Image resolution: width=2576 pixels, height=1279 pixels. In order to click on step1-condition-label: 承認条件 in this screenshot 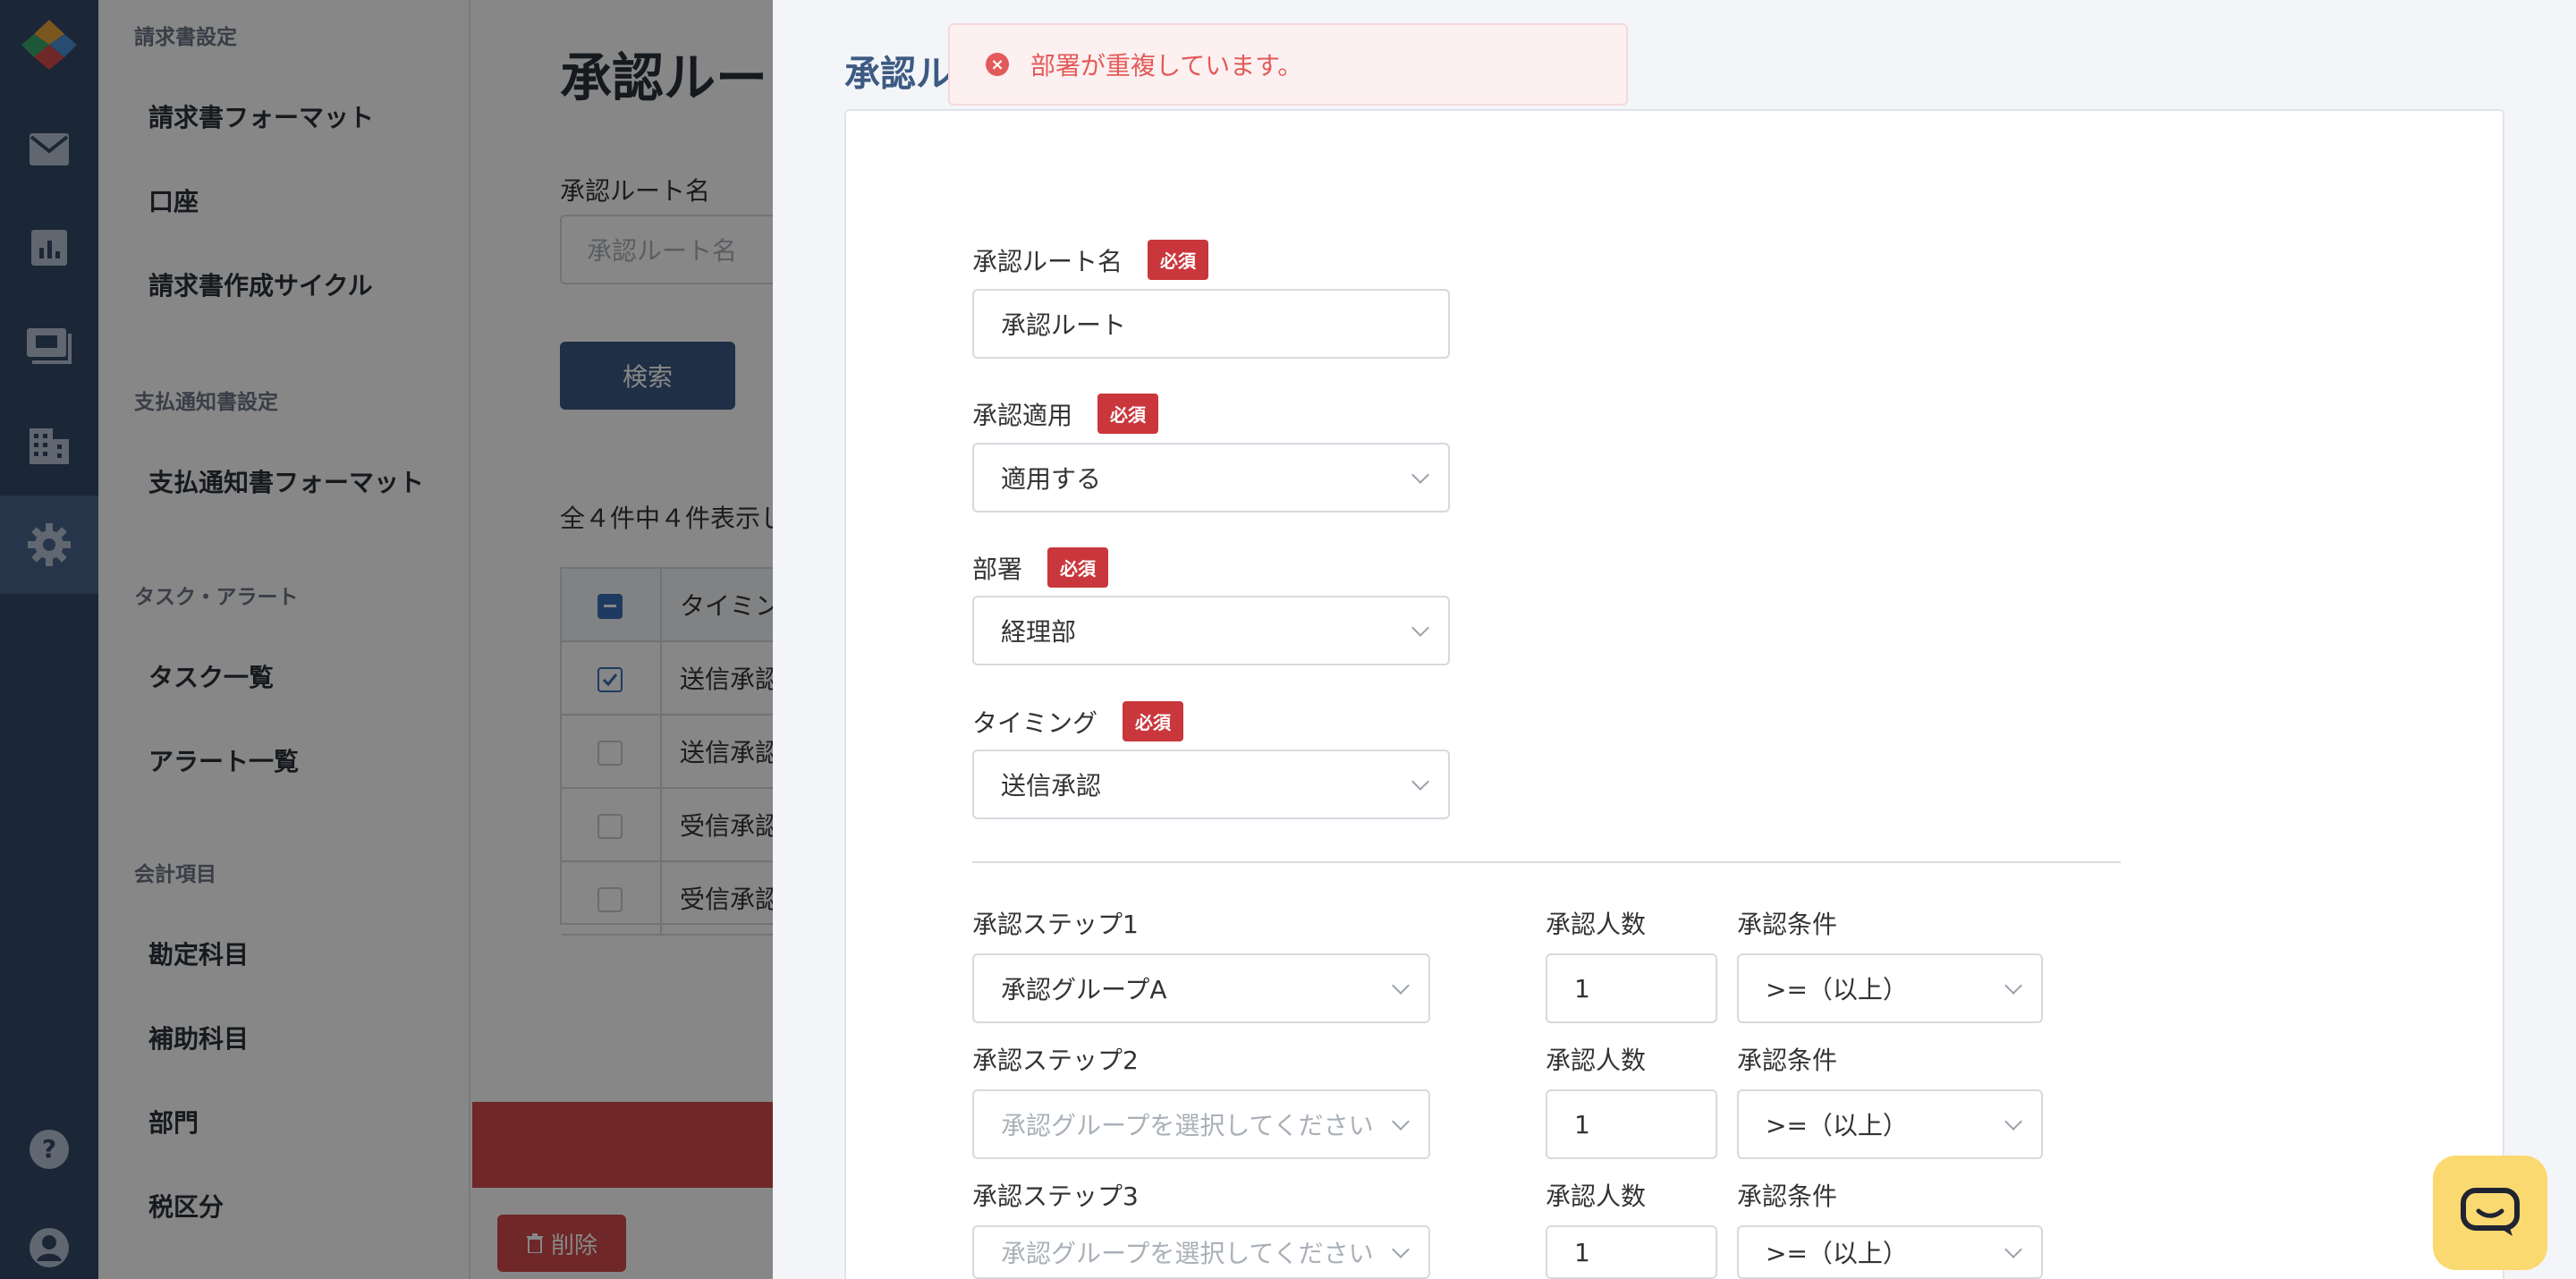, I will do `click(1787, 925)`.